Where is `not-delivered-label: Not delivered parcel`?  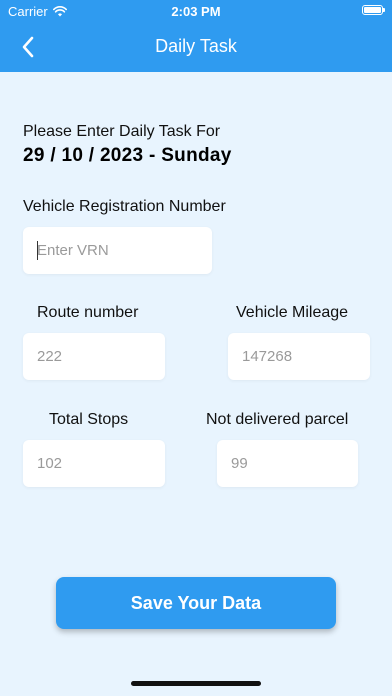
not-delivered-label: Not delivered parcel is located at coordinates (277, 419).